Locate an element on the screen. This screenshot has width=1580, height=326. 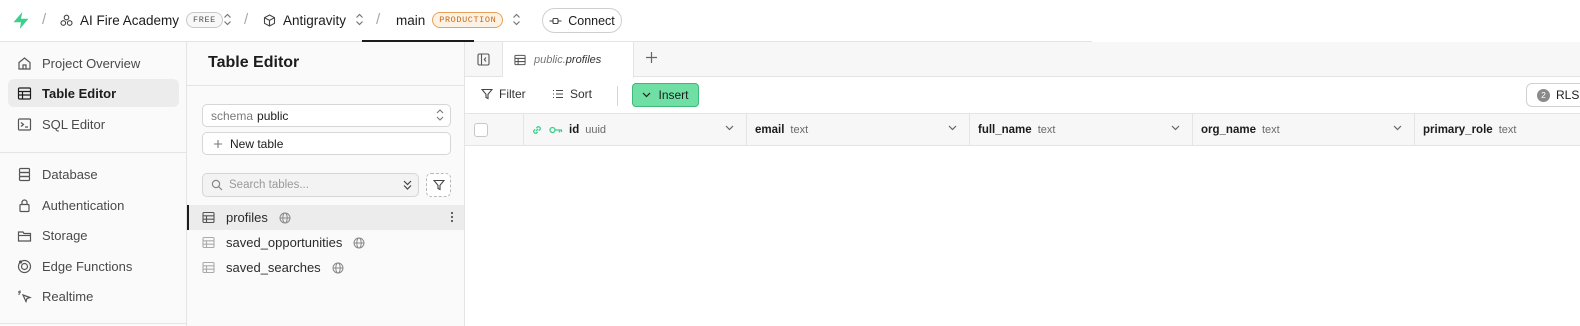
table-item-saved-searches: saved_searches is located at coordinates (325, 267).